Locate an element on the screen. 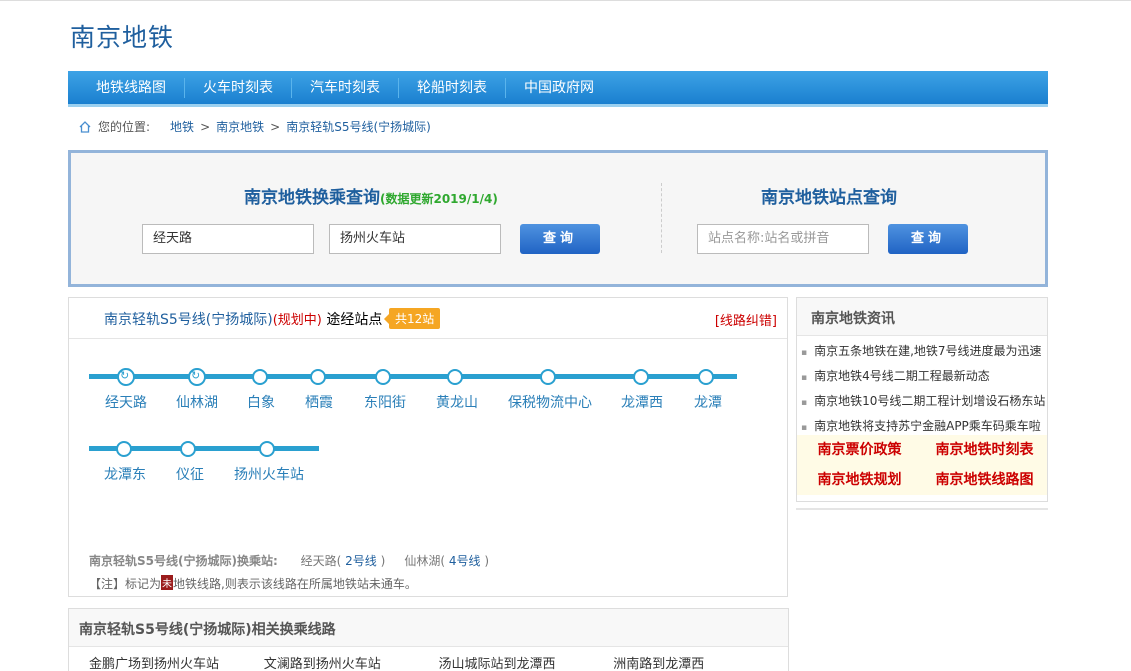 The height and width of the screenshot is (671, 1131). news-divider is located at coordinates (922, 509).